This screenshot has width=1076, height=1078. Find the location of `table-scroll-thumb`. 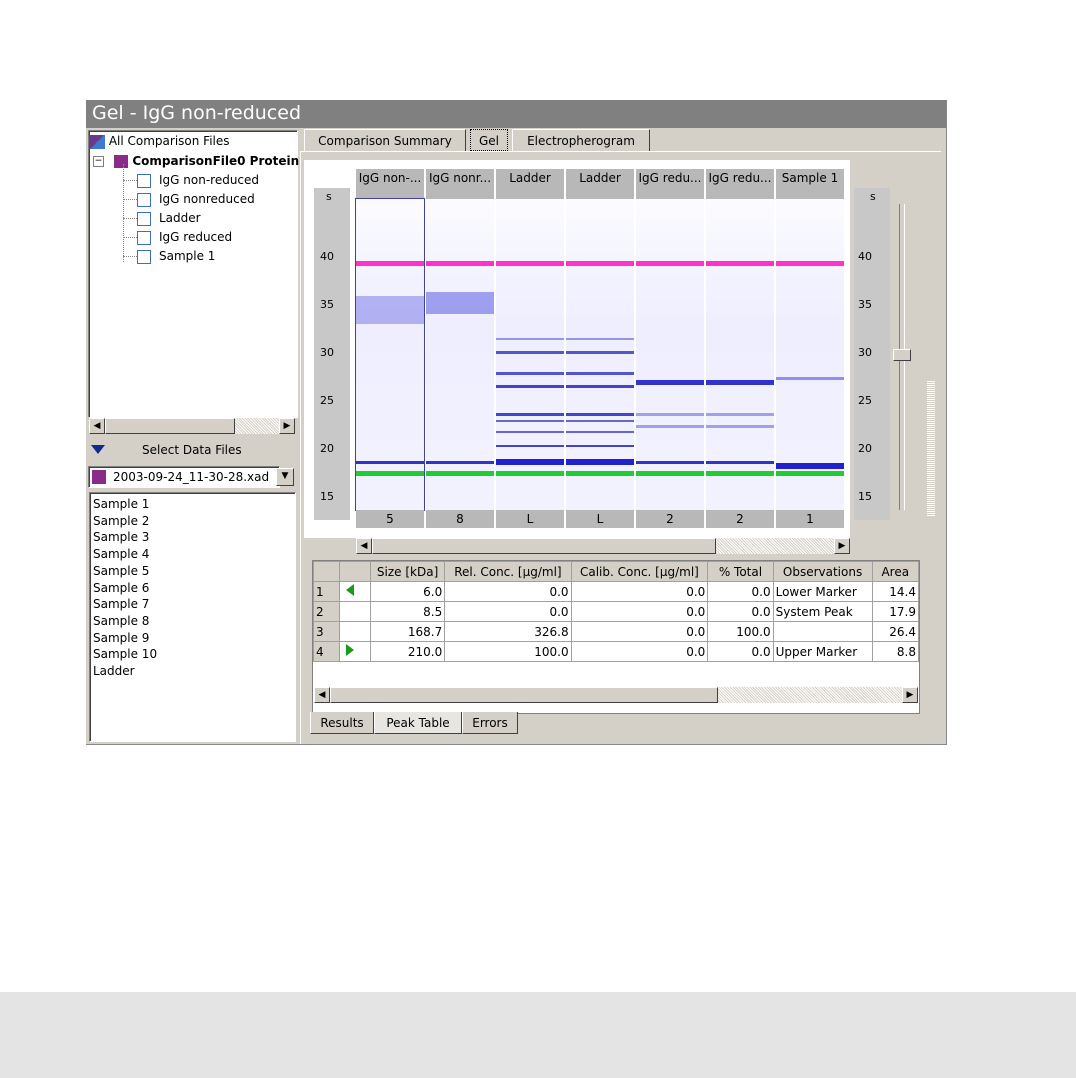

table-scroll-thumb is located at coordinates (524, 695).